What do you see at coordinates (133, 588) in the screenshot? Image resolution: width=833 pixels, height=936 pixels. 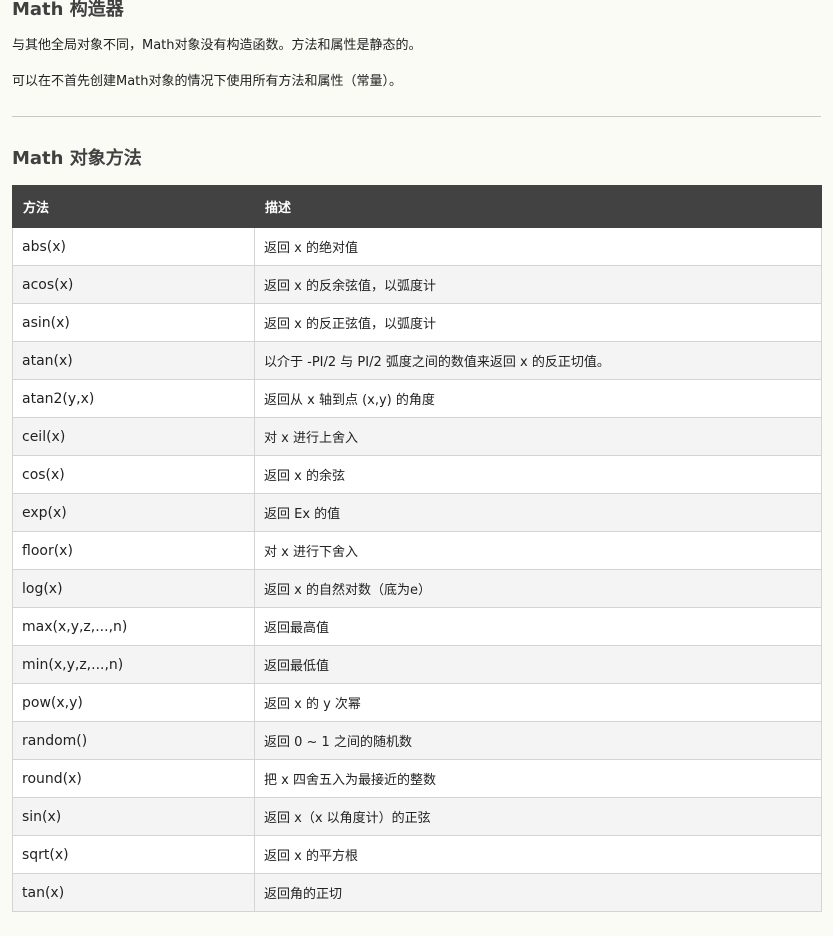 I see `method-cell: log(x)` at bounding box center [133, 588].